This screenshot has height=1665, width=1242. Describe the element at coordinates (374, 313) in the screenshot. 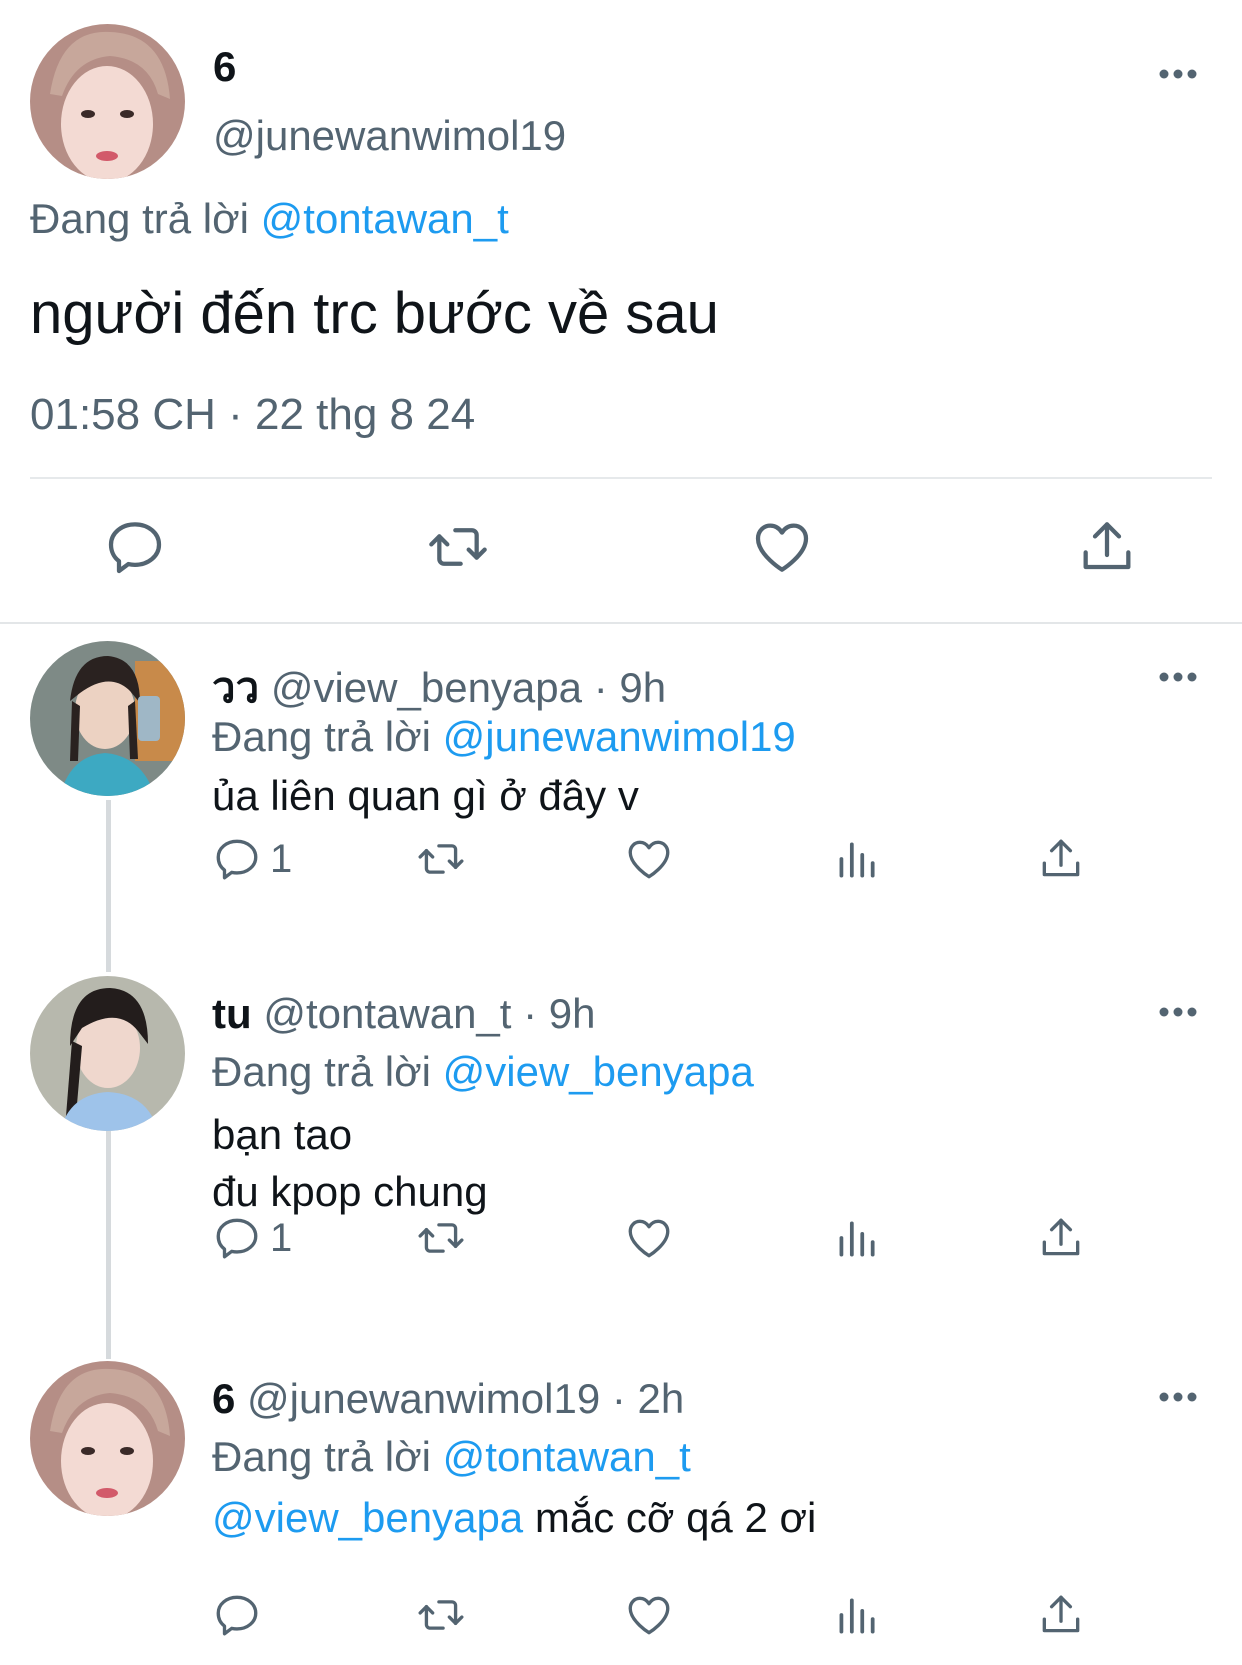

I see `tweet-text: người đến trc bước về sau` at that location.